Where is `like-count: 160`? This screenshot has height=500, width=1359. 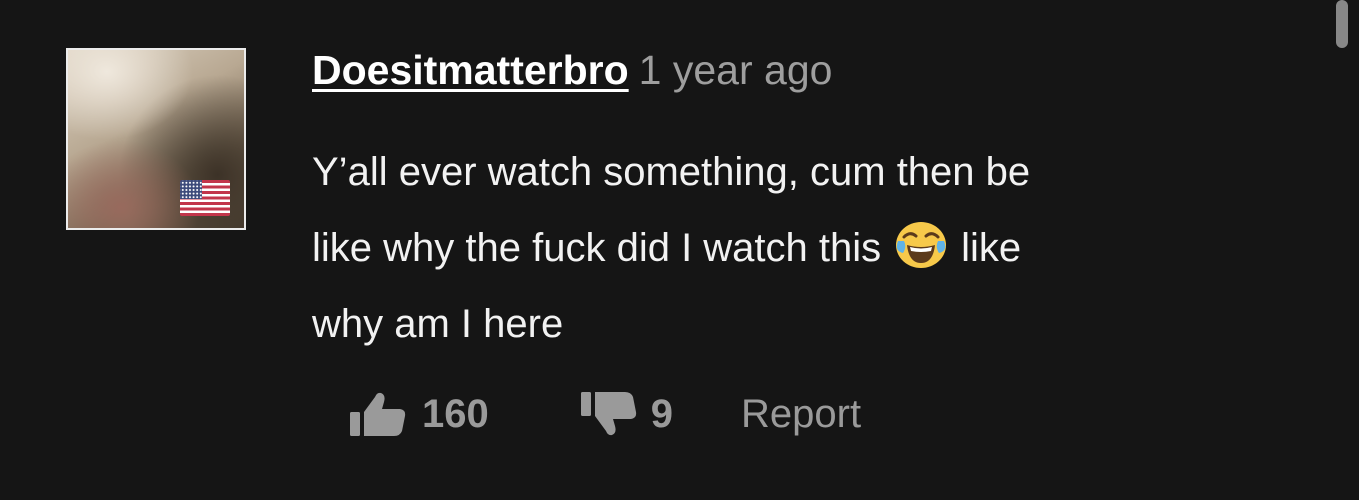
like-count: 160 is located at coordinates (455, 413).